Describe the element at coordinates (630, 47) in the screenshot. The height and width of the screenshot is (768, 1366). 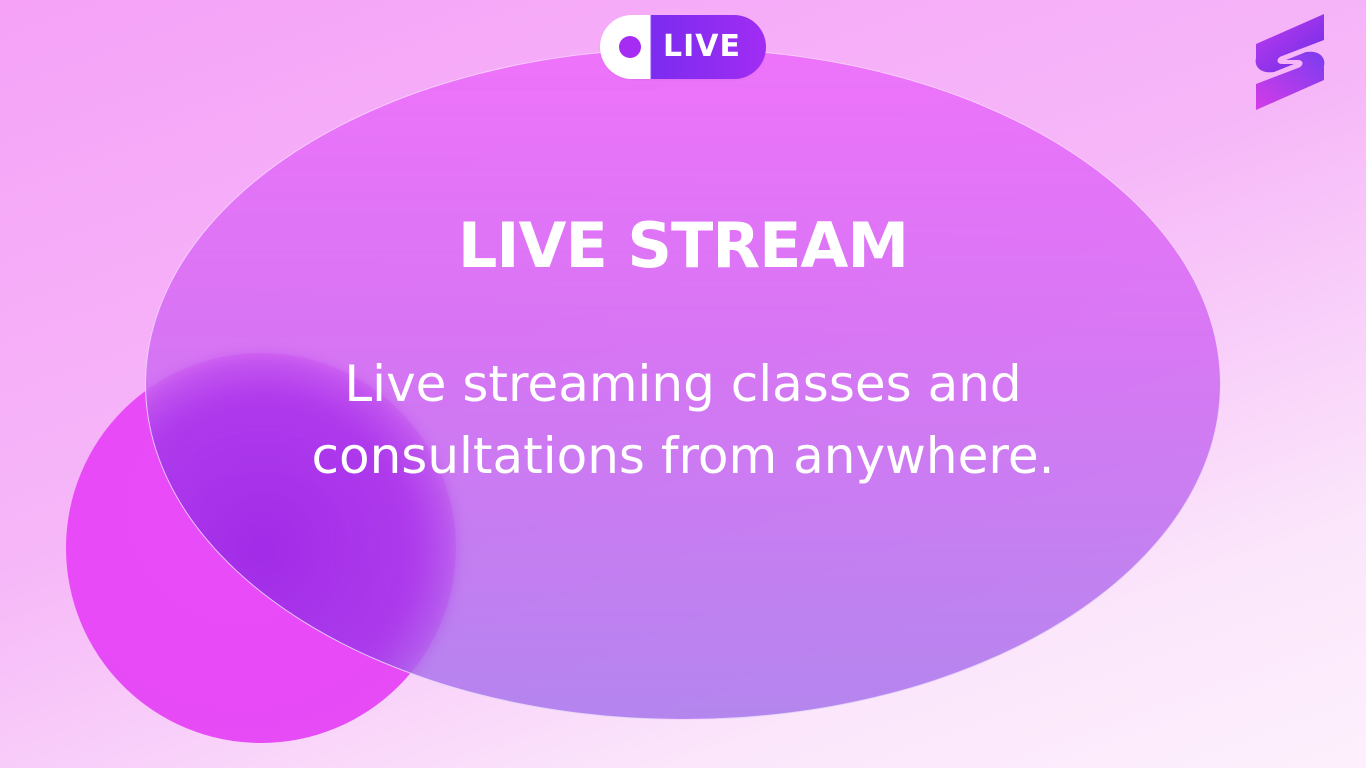
I see `record-dot-icon` at that location.